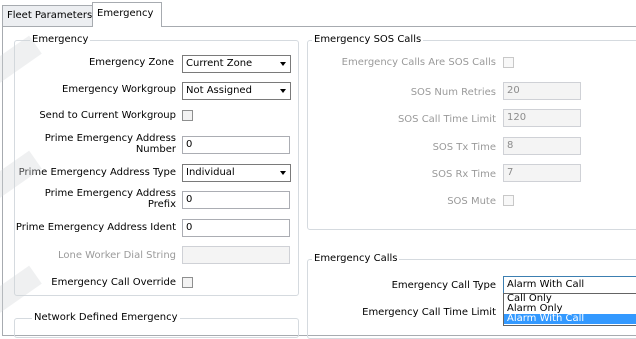 The image size is (636, 339). I want to click on sos-rx-time-input: 7, so click(542, 173).